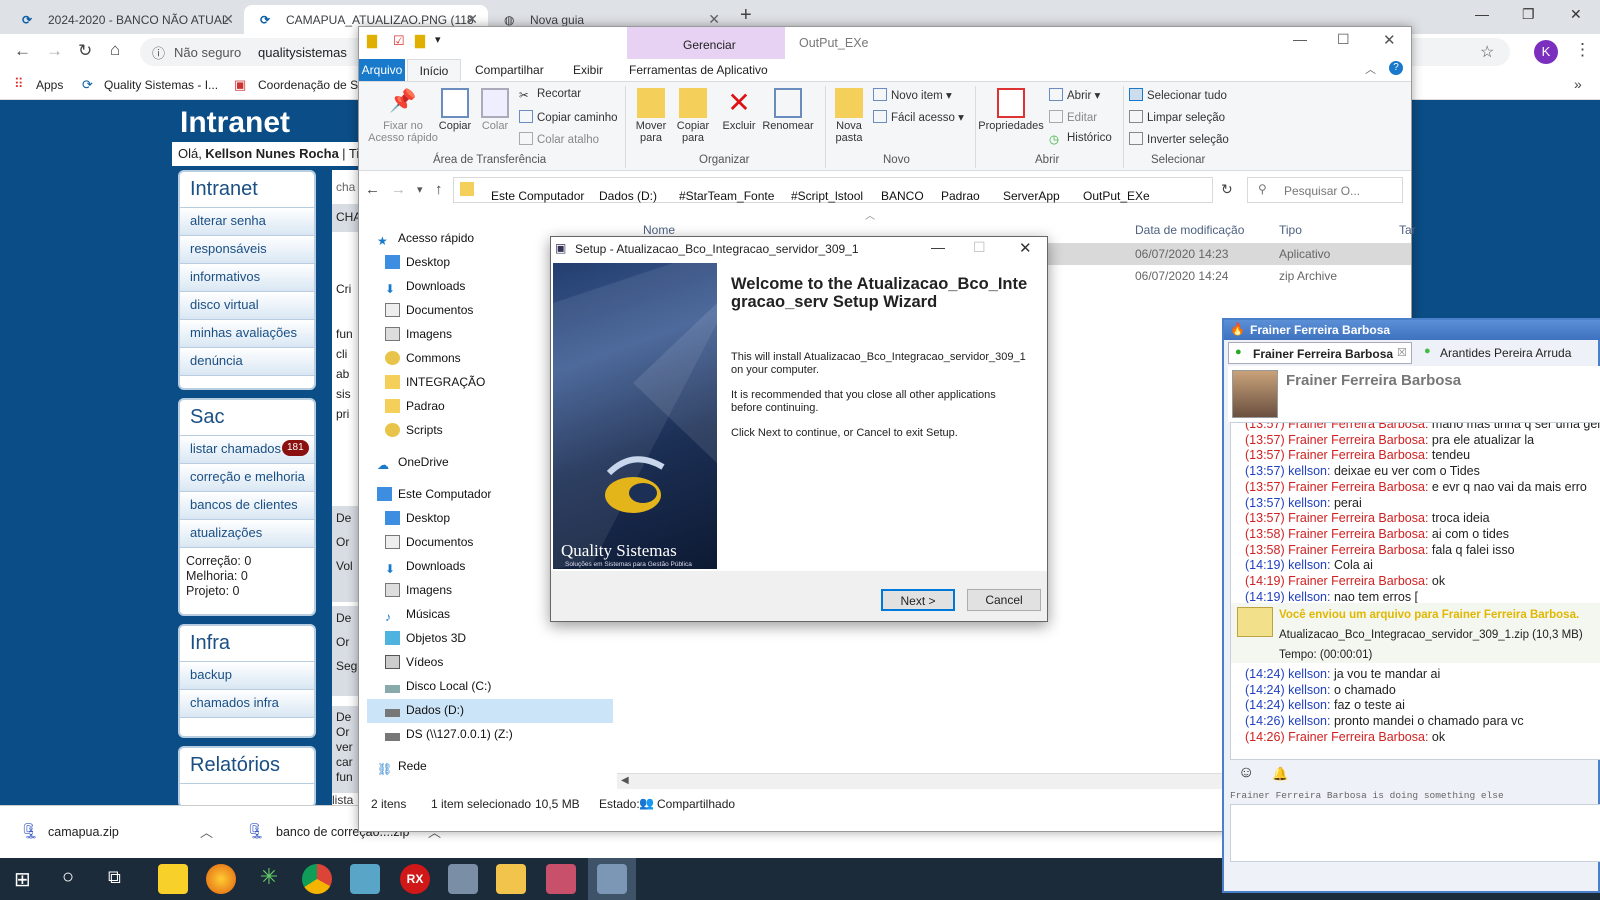  Describe the element at coordinates (414, 662) in the screenshot. I see `nav-item-videos: Vídeos` at that location.